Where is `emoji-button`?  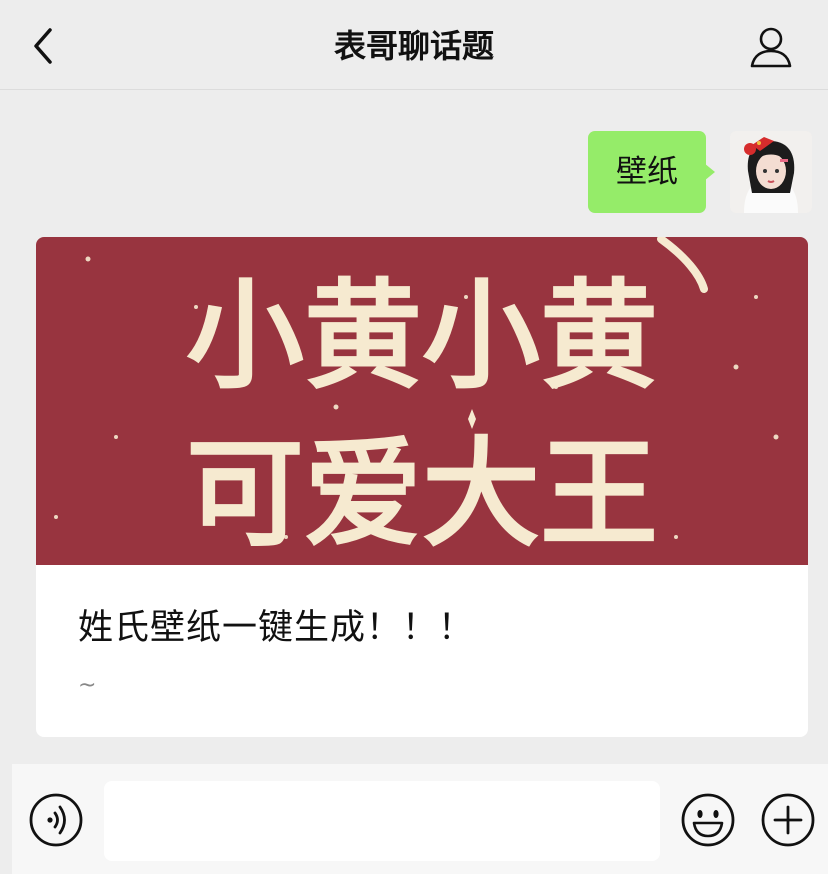 emoji-button is located at coordinates (708, 820).